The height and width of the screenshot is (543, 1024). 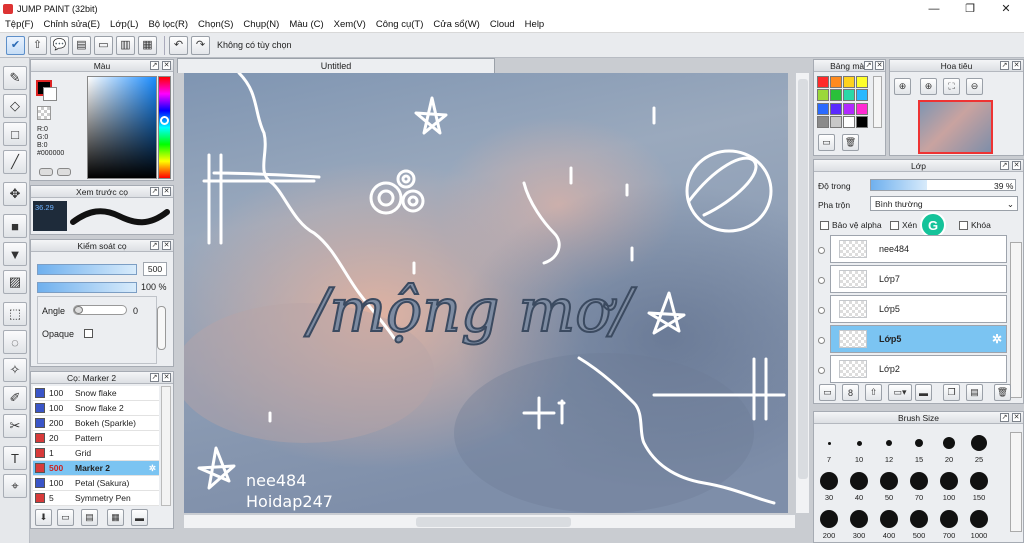 I want to click on brush-list-scrollbar, so click(x=166, y=446).